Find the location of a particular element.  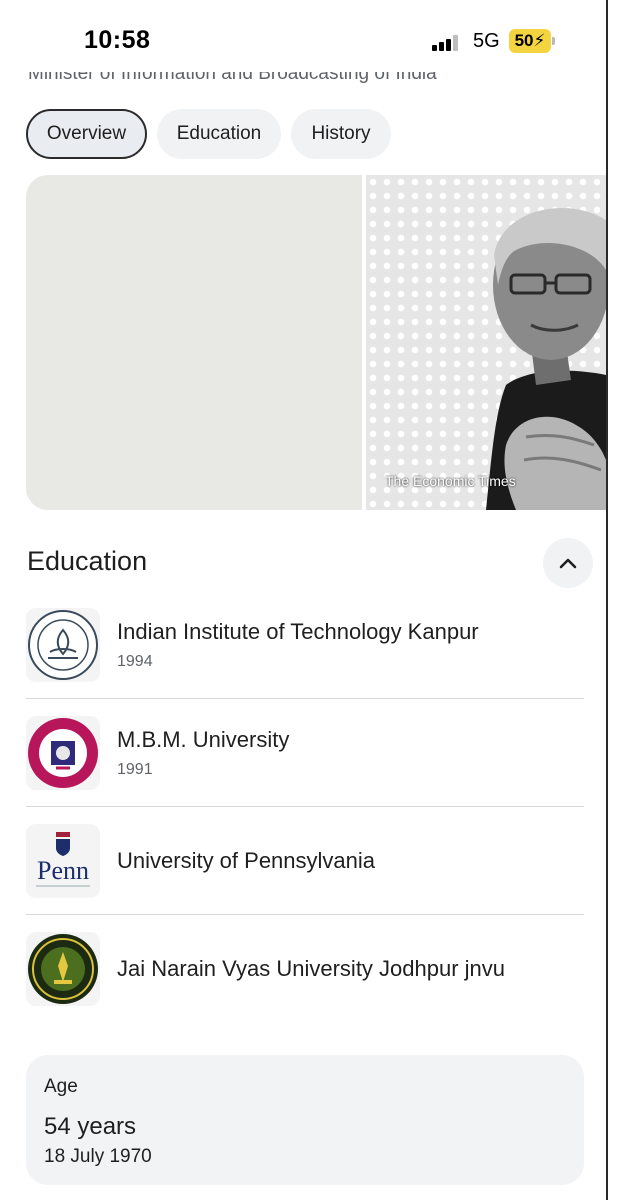

mbm-university-logo is located at coordinates (63, 753).